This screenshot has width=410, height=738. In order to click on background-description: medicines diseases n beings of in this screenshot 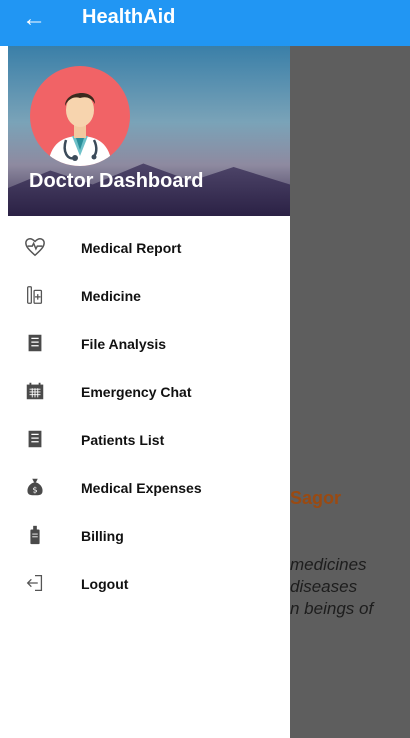, I will do `click(331, 587)`.